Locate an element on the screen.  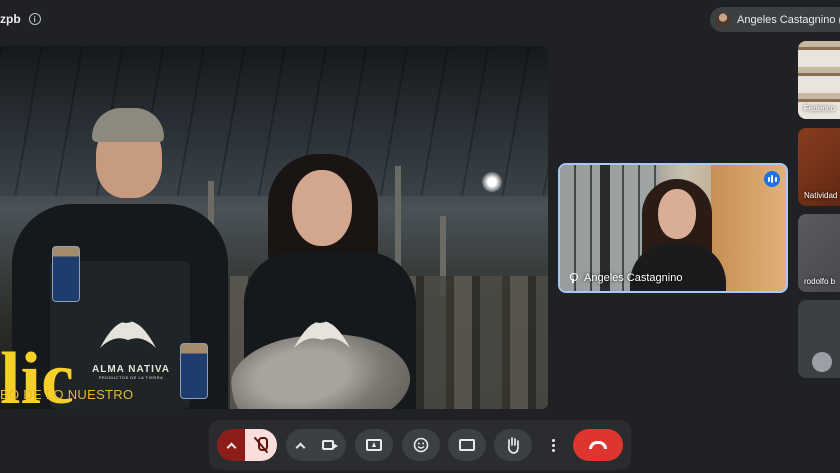
brand-subtitle: PRODUCTOS DE LA TIERRA is located at coordinates (131, 377).